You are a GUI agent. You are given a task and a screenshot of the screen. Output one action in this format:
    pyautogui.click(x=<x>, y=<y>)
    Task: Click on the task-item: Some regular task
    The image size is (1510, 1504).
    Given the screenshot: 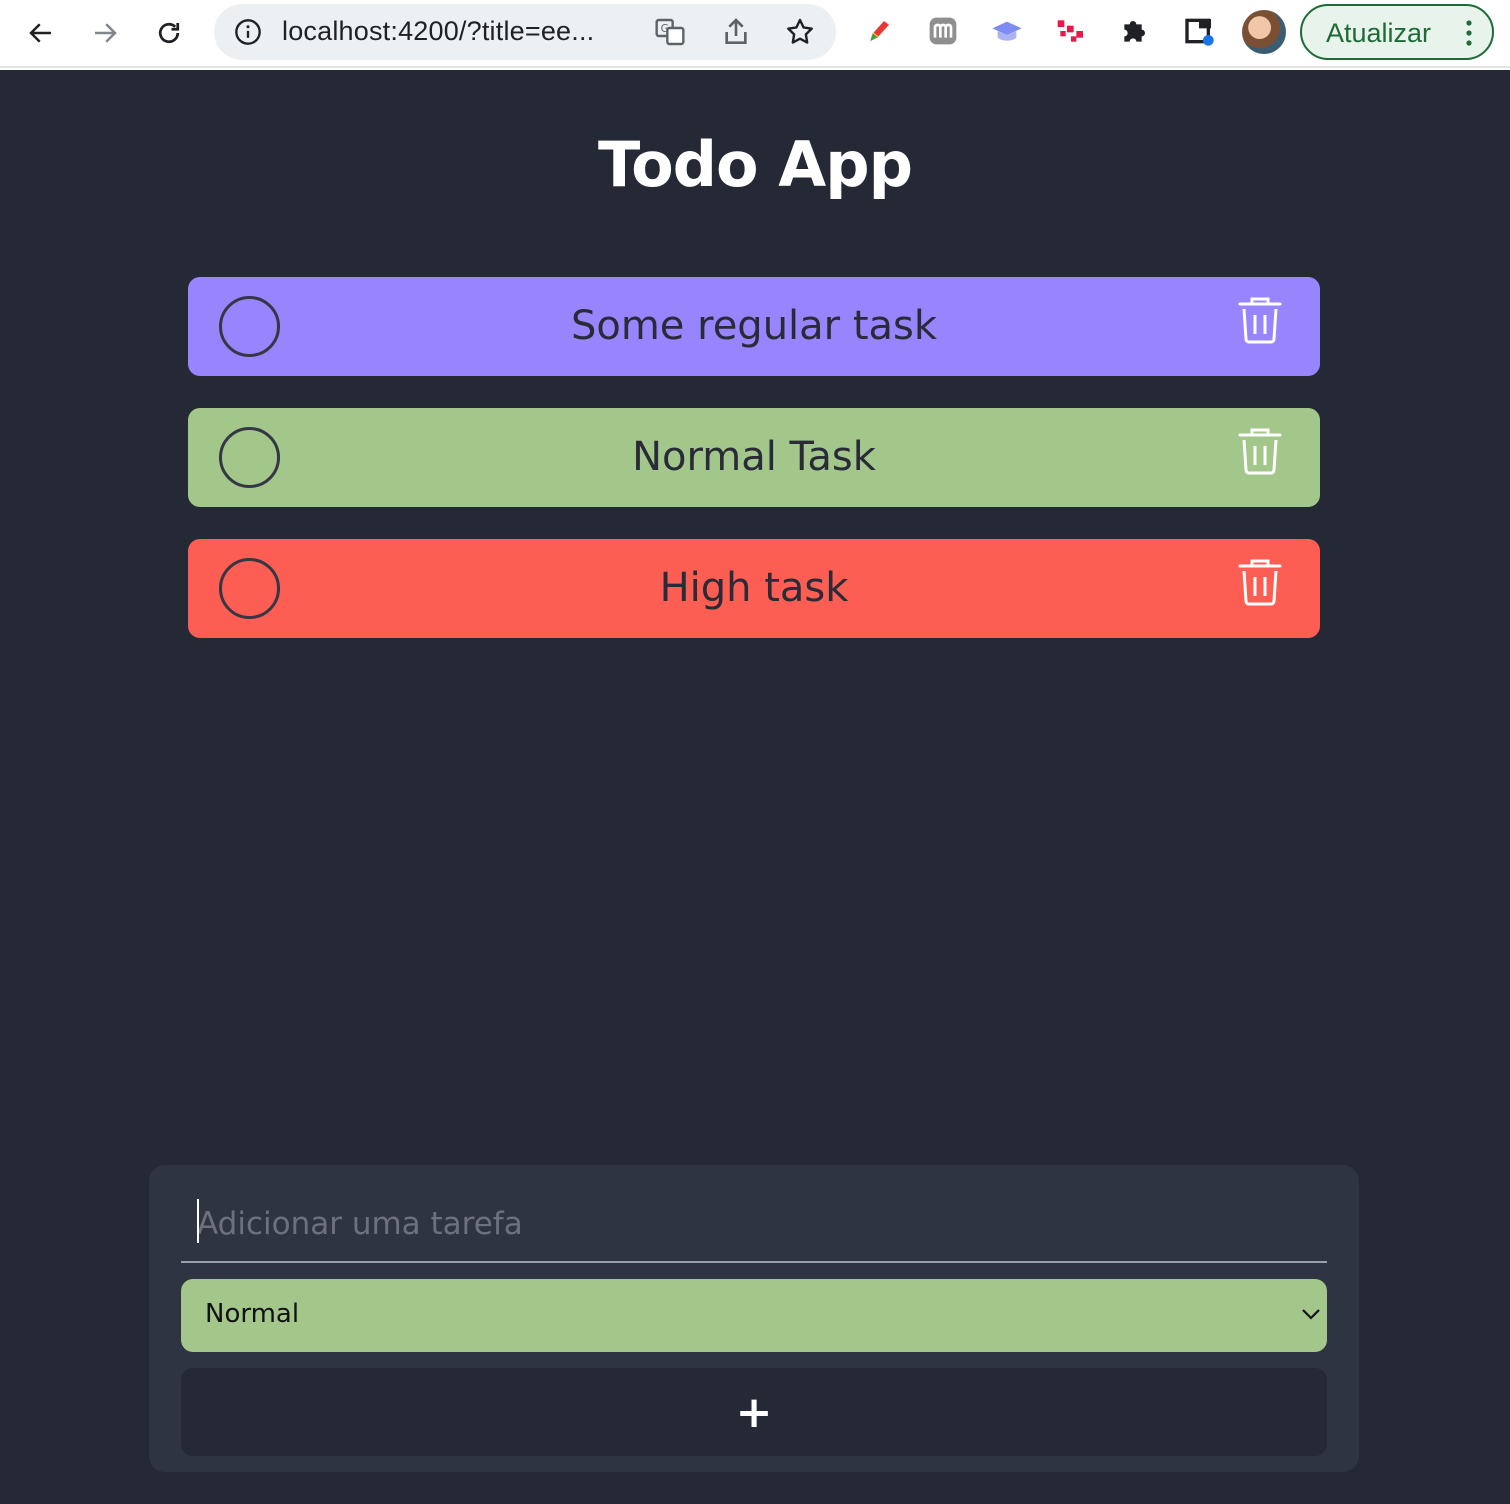 What is the action you would take?
    pyautogui.click(x=754, y=326)
    